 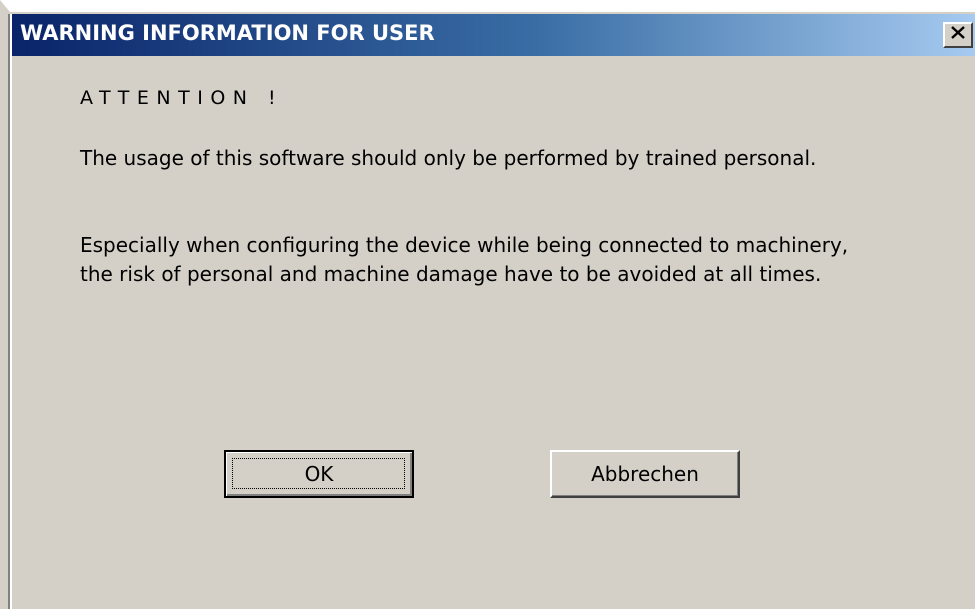 What do you see at coordinates (493, 35) in the screenshot?
I see `title-bar: WARNING INFORMATION FOR USER` at bounding box center [493, 35].